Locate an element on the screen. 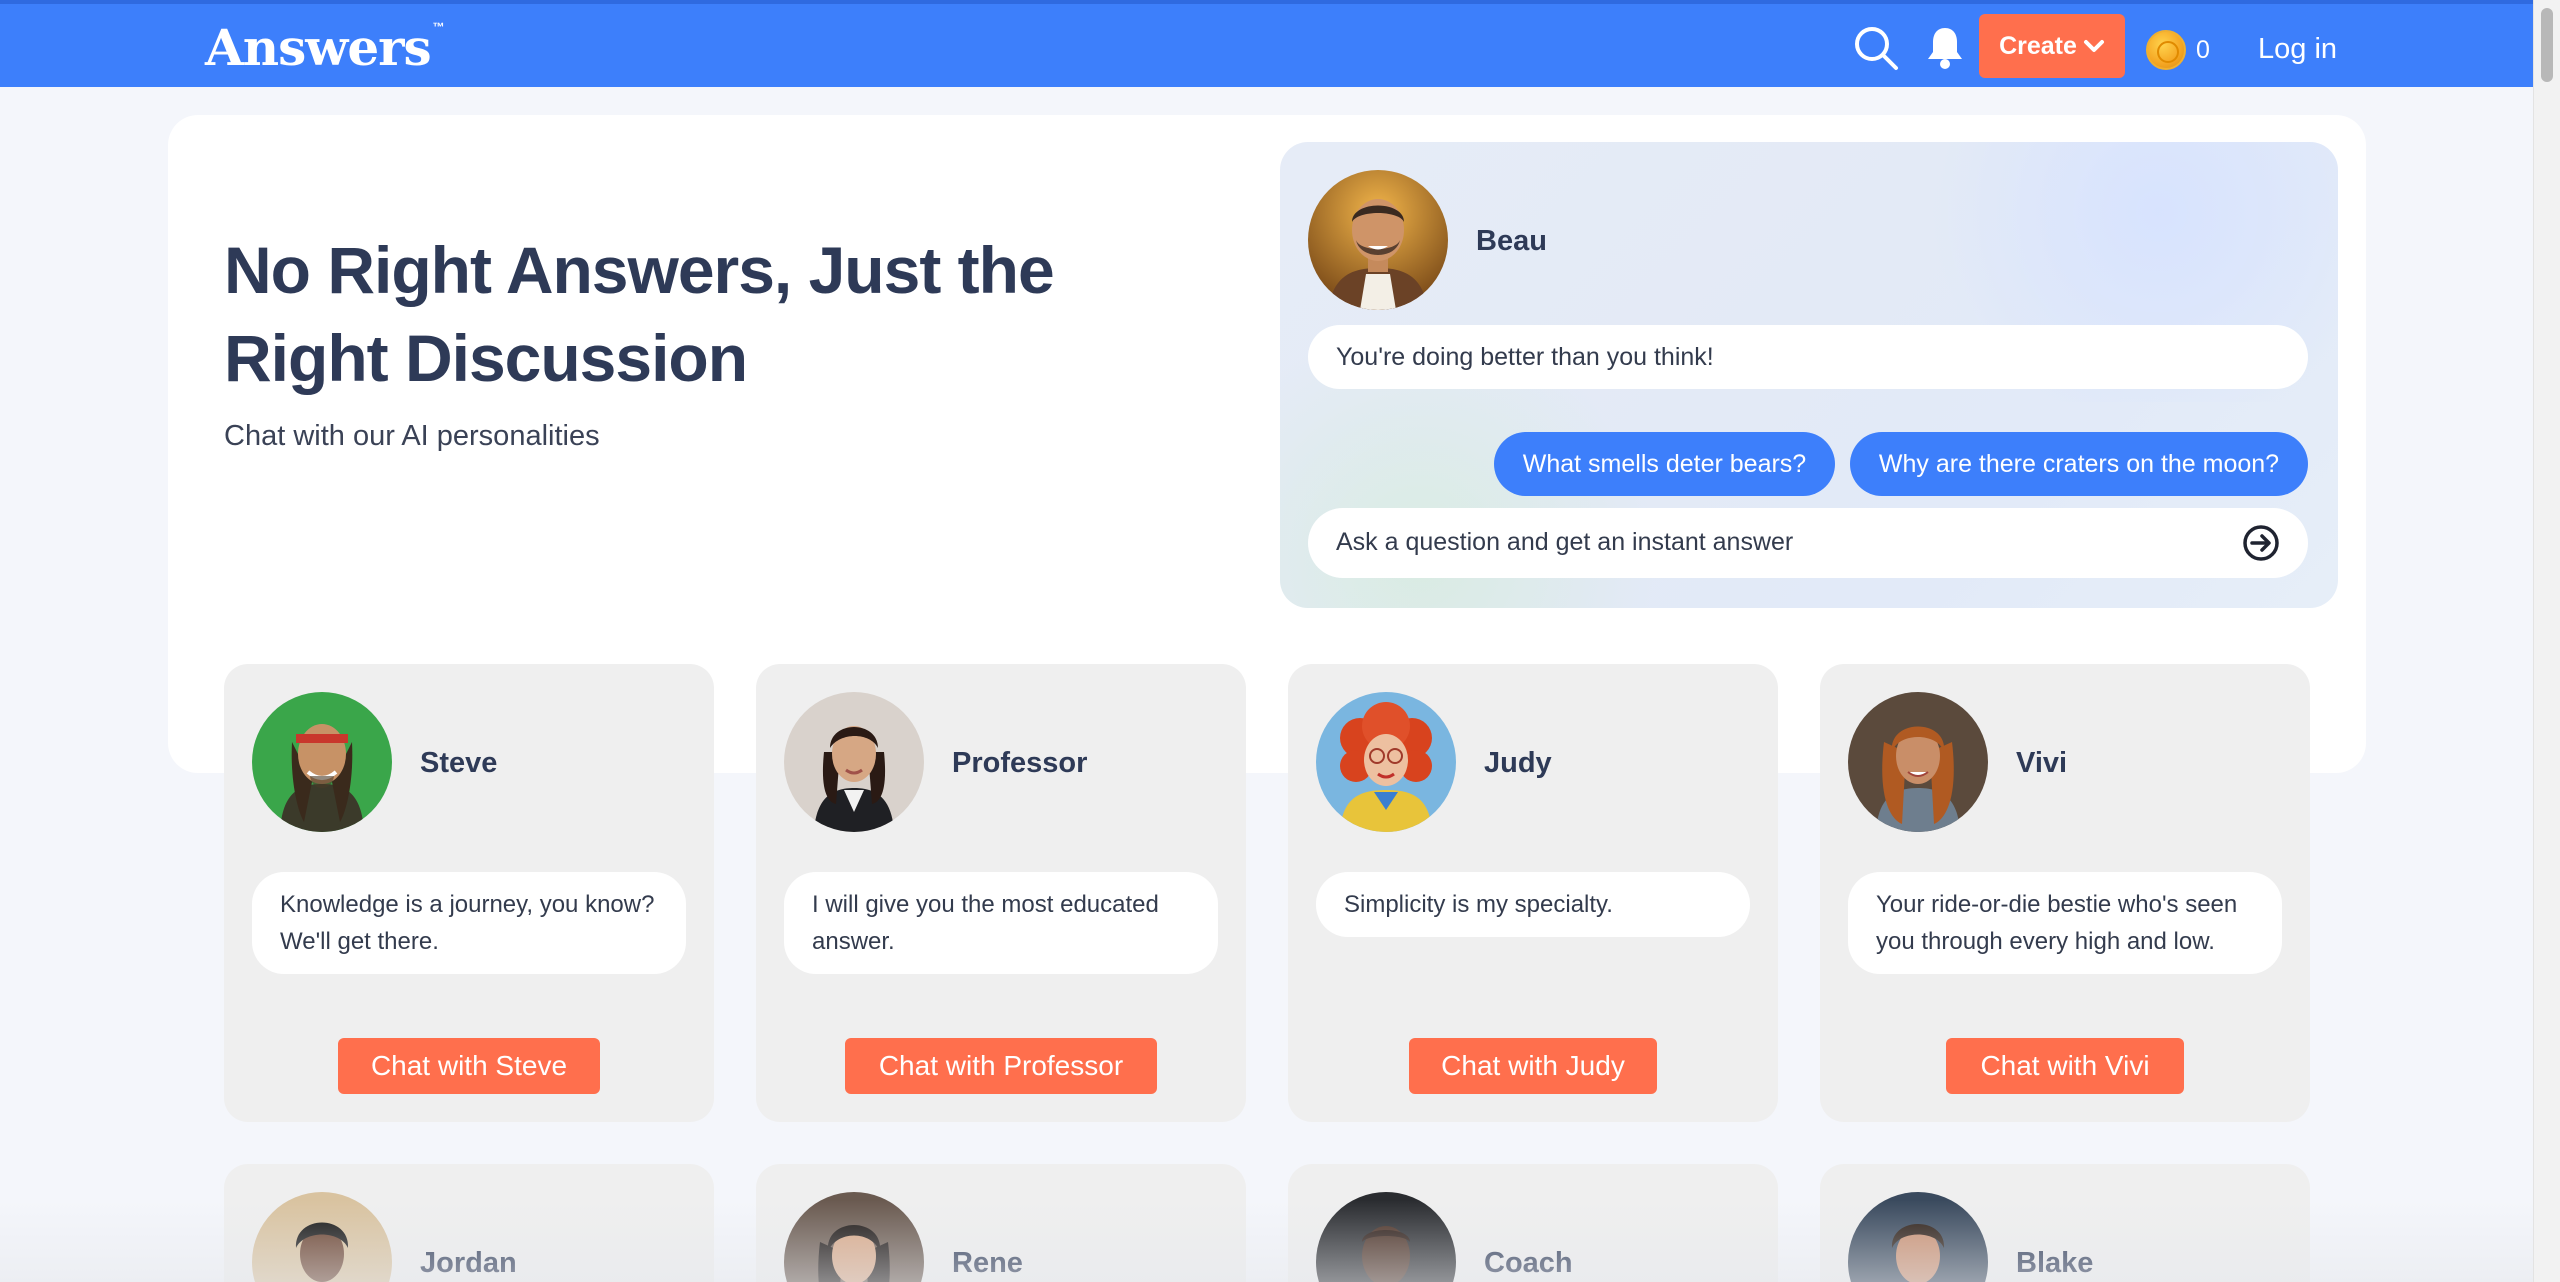 Image resolution: width=2560 pixels, height=1282 pixels. chat-with-judy-button: Chat with Judy is located at coordinates (1533, 1066).